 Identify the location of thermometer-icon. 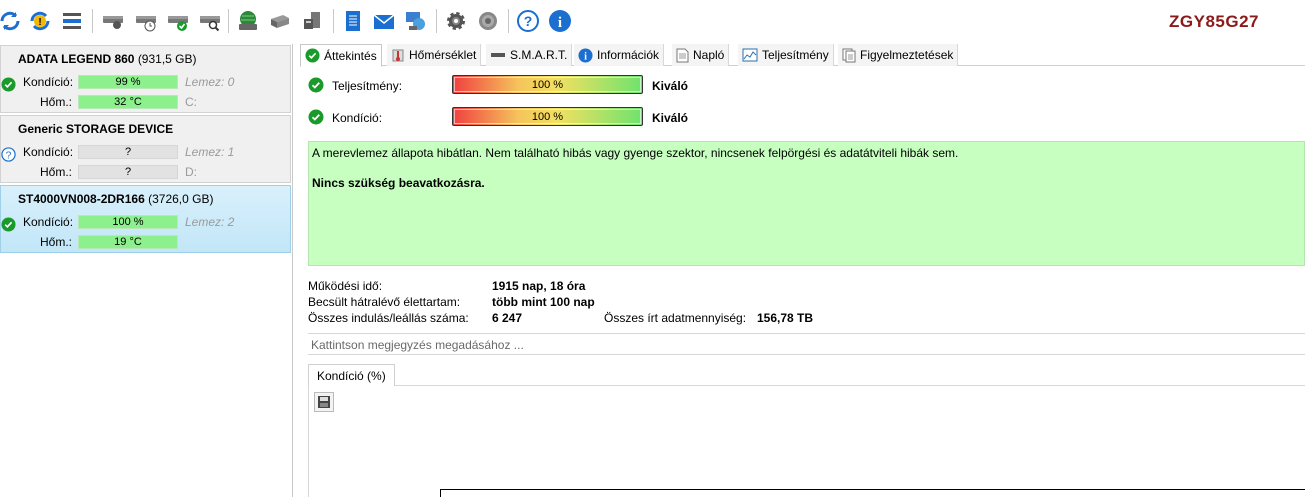
(398, 55).